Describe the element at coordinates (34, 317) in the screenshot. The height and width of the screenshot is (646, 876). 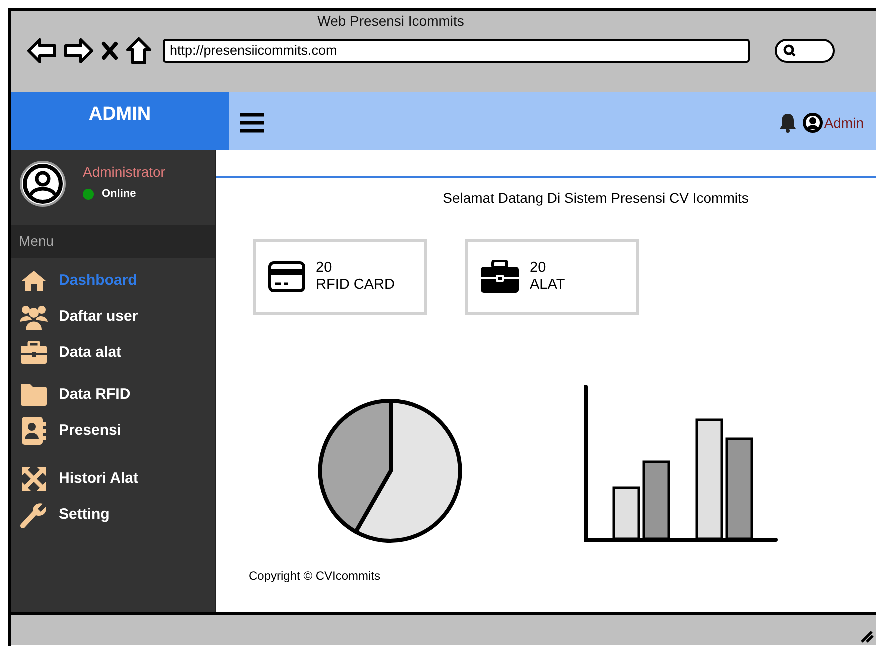
I see `users-icon` at that location.